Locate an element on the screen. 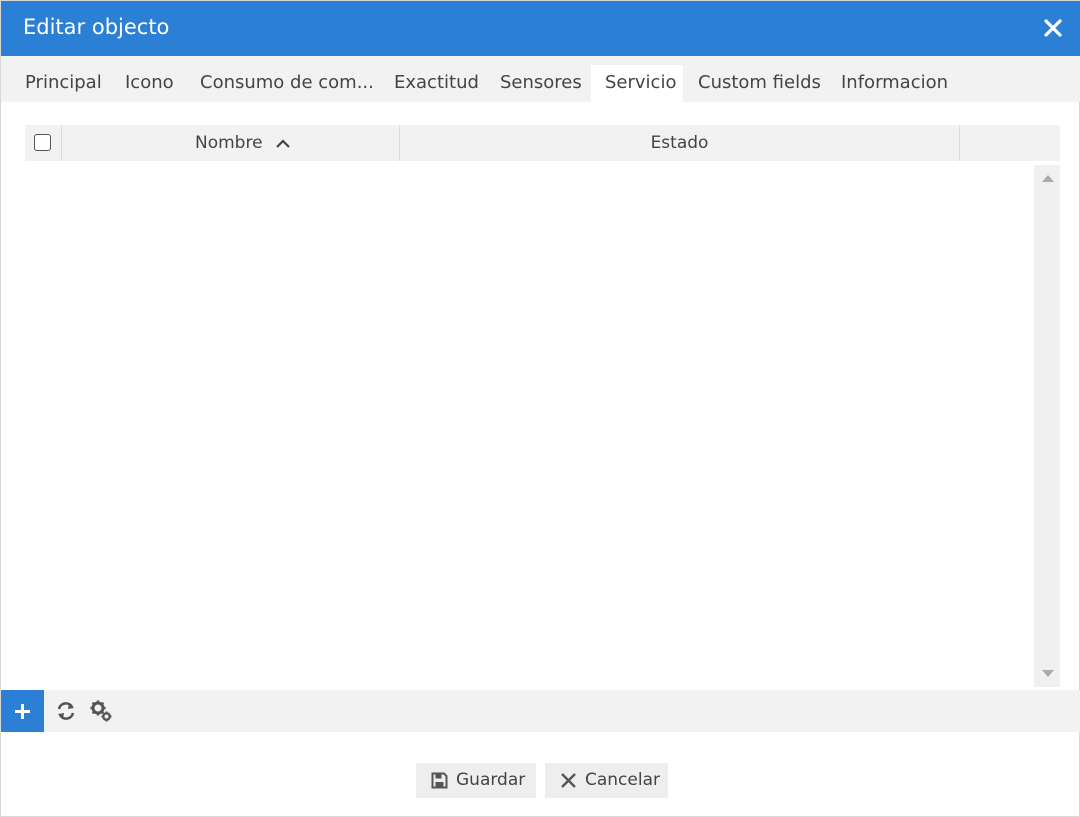 The width and height of the screenshot is (1080, 817). cancel-button-label: Cancelar is located at coordinates (622, 780).